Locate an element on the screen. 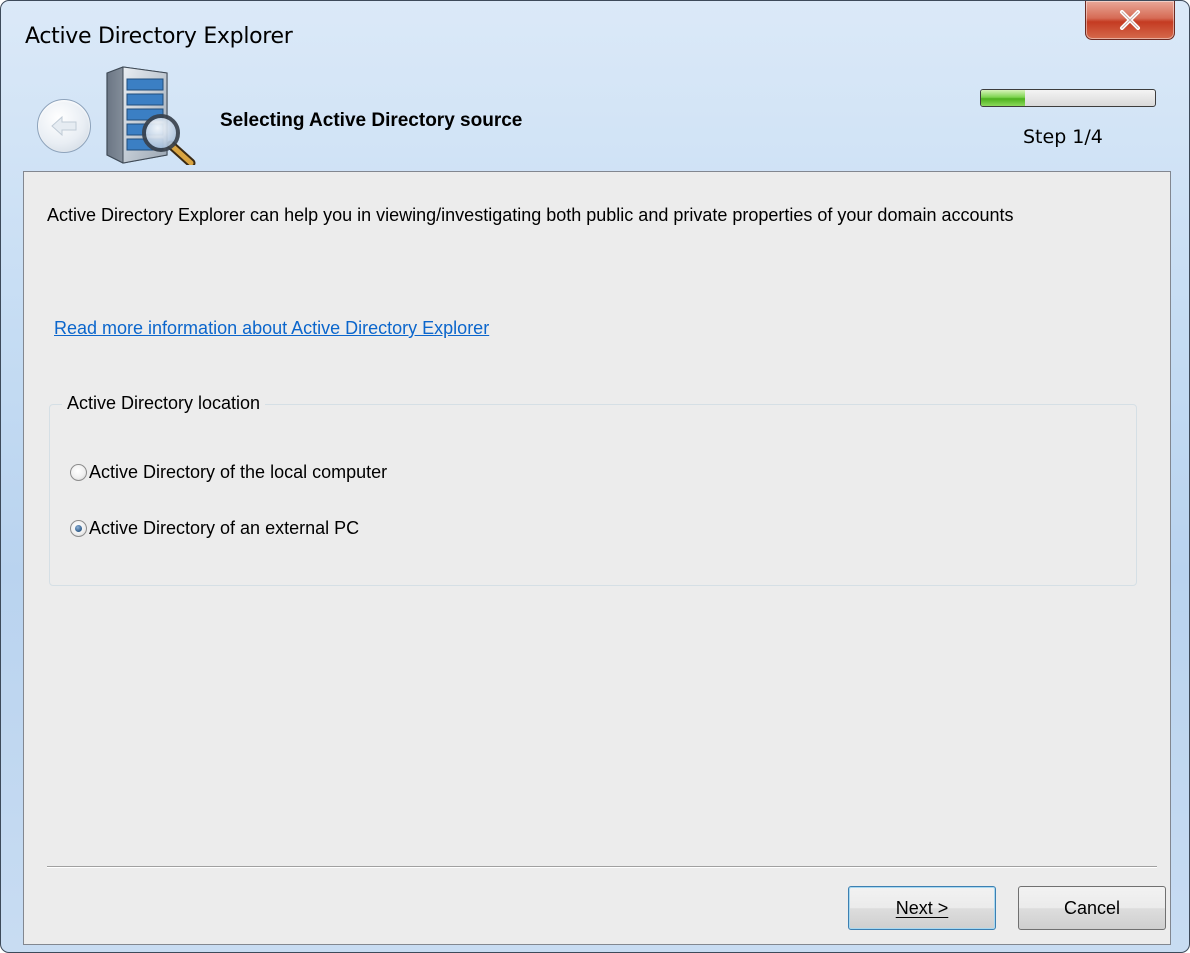  radio-button-icon is located at coordinates (78, 472).